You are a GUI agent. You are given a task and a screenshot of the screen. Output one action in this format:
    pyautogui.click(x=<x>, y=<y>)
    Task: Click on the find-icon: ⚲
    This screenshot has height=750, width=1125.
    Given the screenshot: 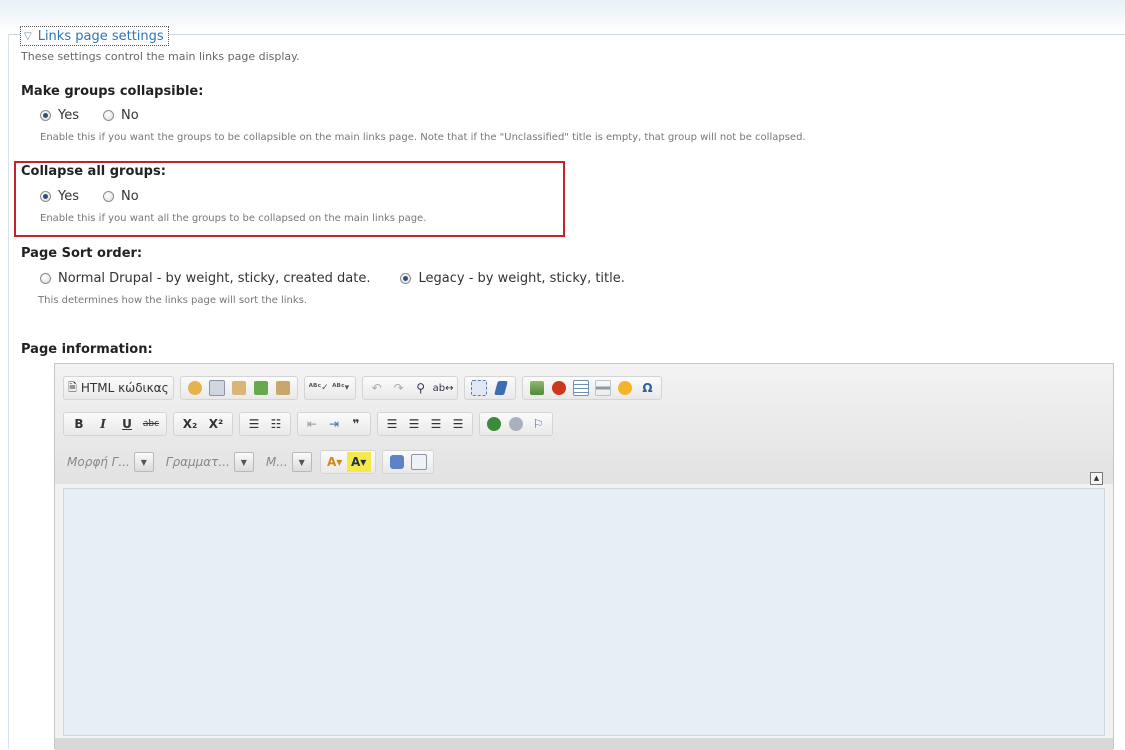 What is the action you would take?
    pyautogui.click(x=421, y=388)
    